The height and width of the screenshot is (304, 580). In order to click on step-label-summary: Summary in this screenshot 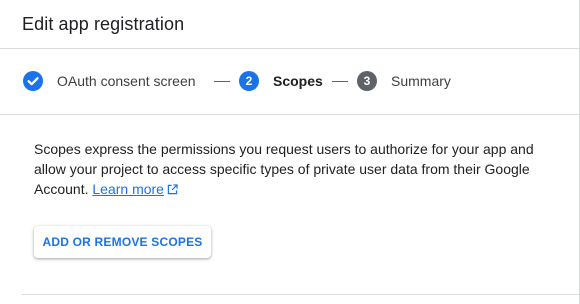, I will do `click(421, 81)`.